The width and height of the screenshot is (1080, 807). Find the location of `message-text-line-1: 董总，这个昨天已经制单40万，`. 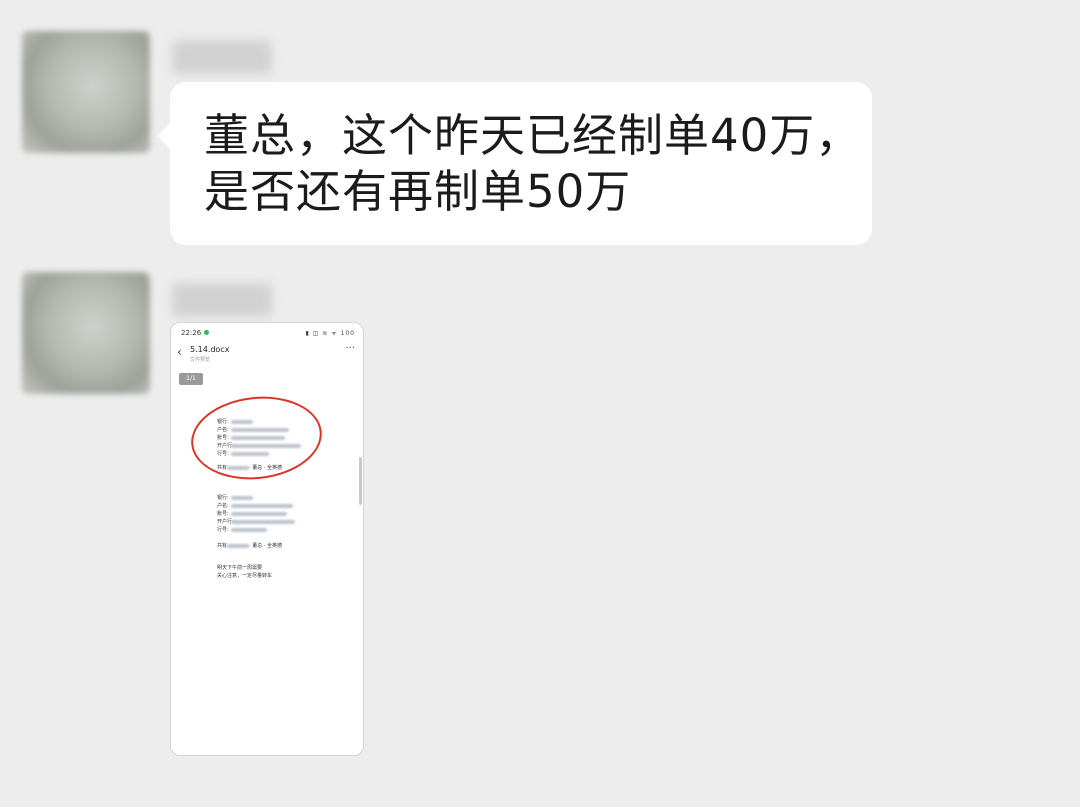

message-text-line-1: 董总，这个昨天已经制单40万， is located at coordinates (533, 135).